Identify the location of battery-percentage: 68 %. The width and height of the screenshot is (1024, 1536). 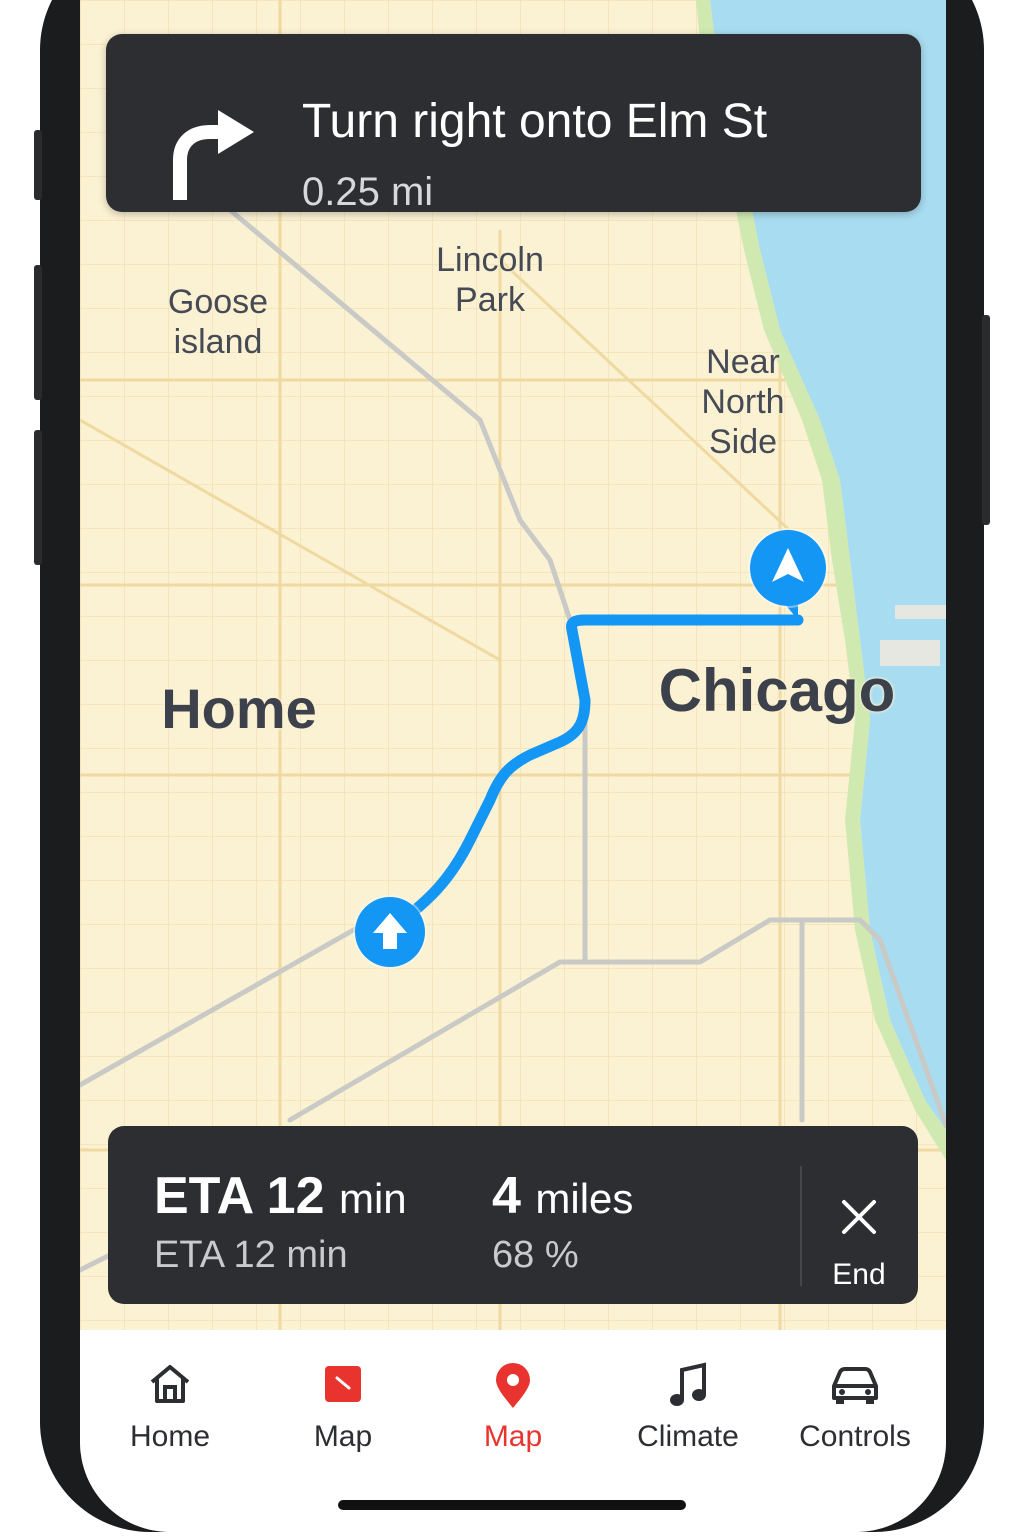
(535, 1255).